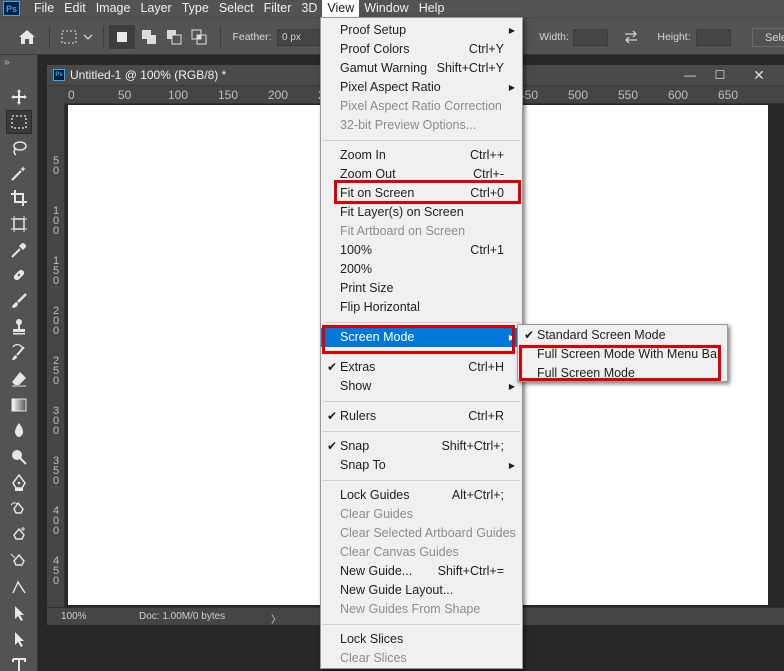 The width and height of the screenshot is (784, 671). What do you see at coordinates (27, 37) in the screenshot?
I see `home-icon` at bounding box center [27, 37].